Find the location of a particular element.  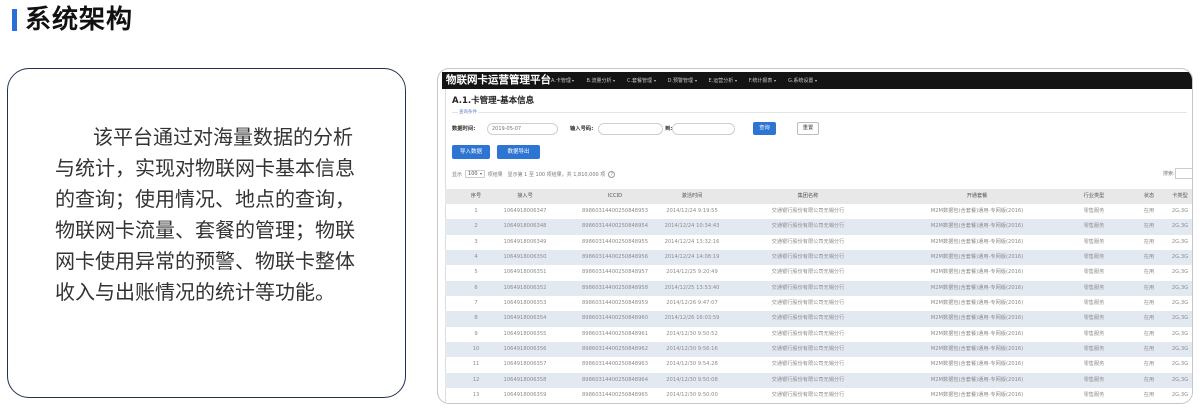

table-cell-iccid: 89860314400250848963 is located at coordinates (615, 364).